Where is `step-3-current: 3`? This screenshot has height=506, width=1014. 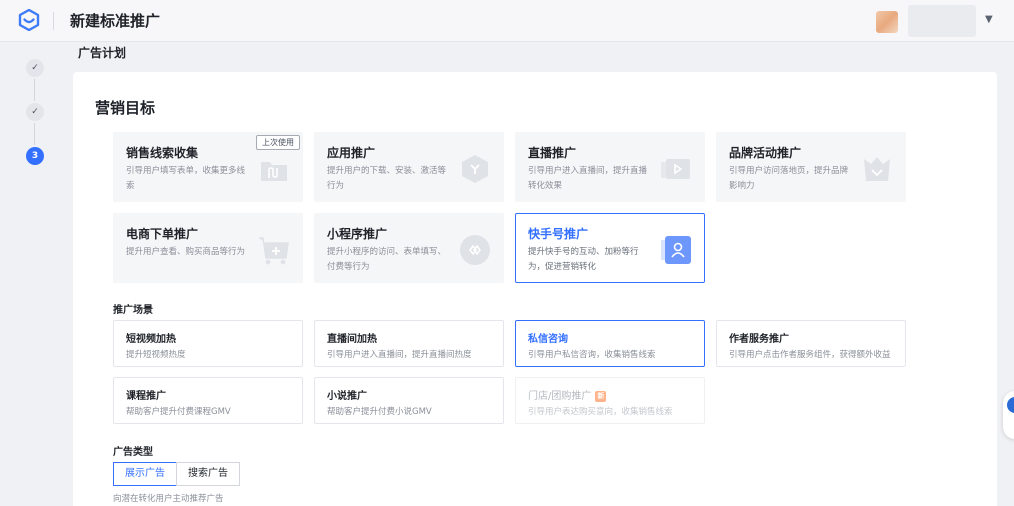
step-3-current: 3 is located at coordinates (35, 156).